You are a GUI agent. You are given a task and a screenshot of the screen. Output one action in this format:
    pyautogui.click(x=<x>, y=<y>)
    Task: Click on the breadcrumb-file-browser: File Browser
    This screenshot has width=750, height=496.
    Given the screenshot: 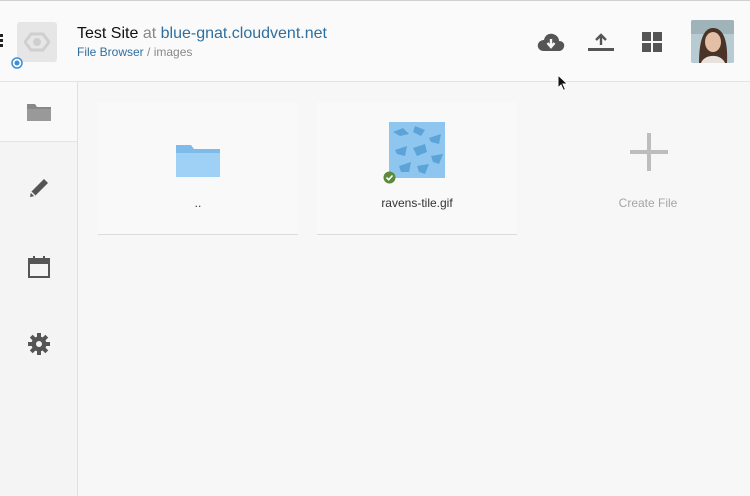 What is the action you would take?
    pyautogui.click(x=110, y=52)
    